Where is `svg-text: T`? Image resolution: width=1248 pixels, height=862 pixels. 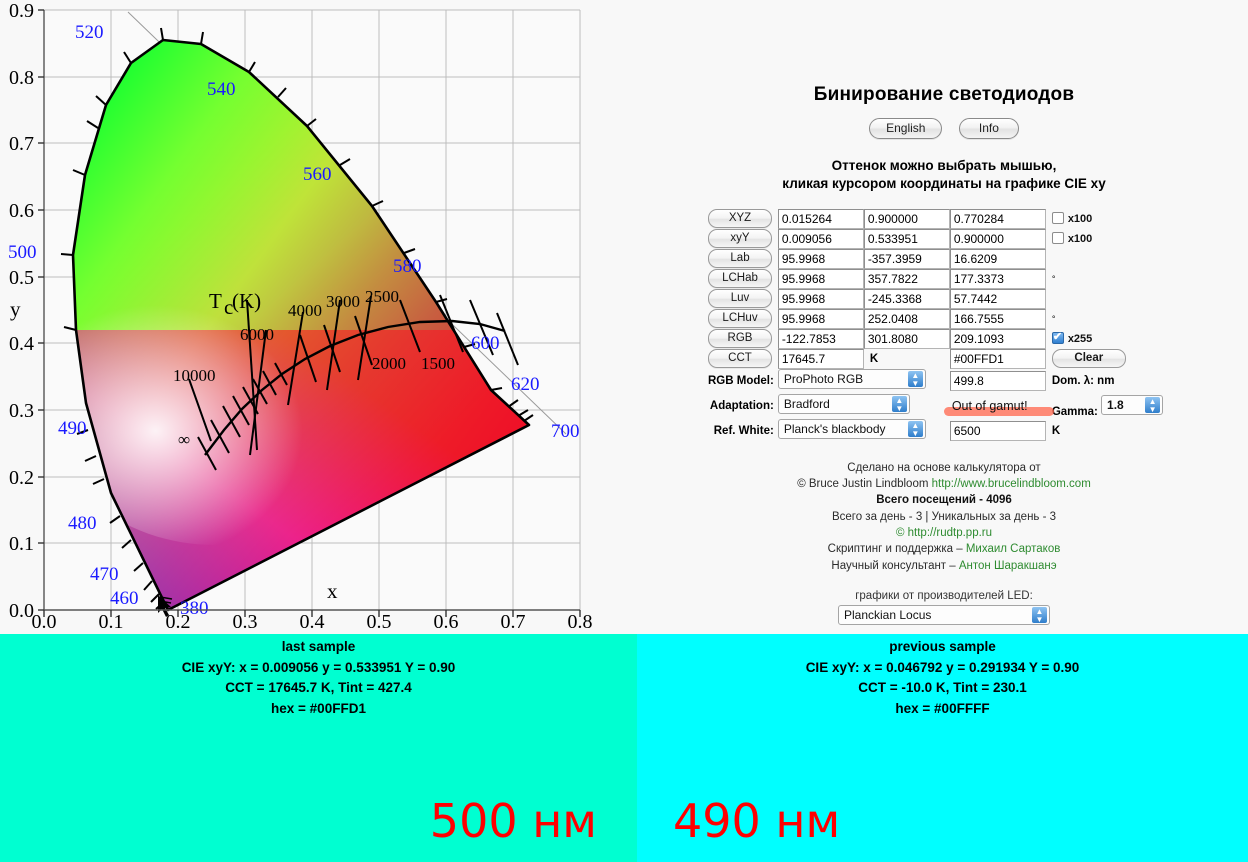 svg-text: T is located at coordinates (215, 301).